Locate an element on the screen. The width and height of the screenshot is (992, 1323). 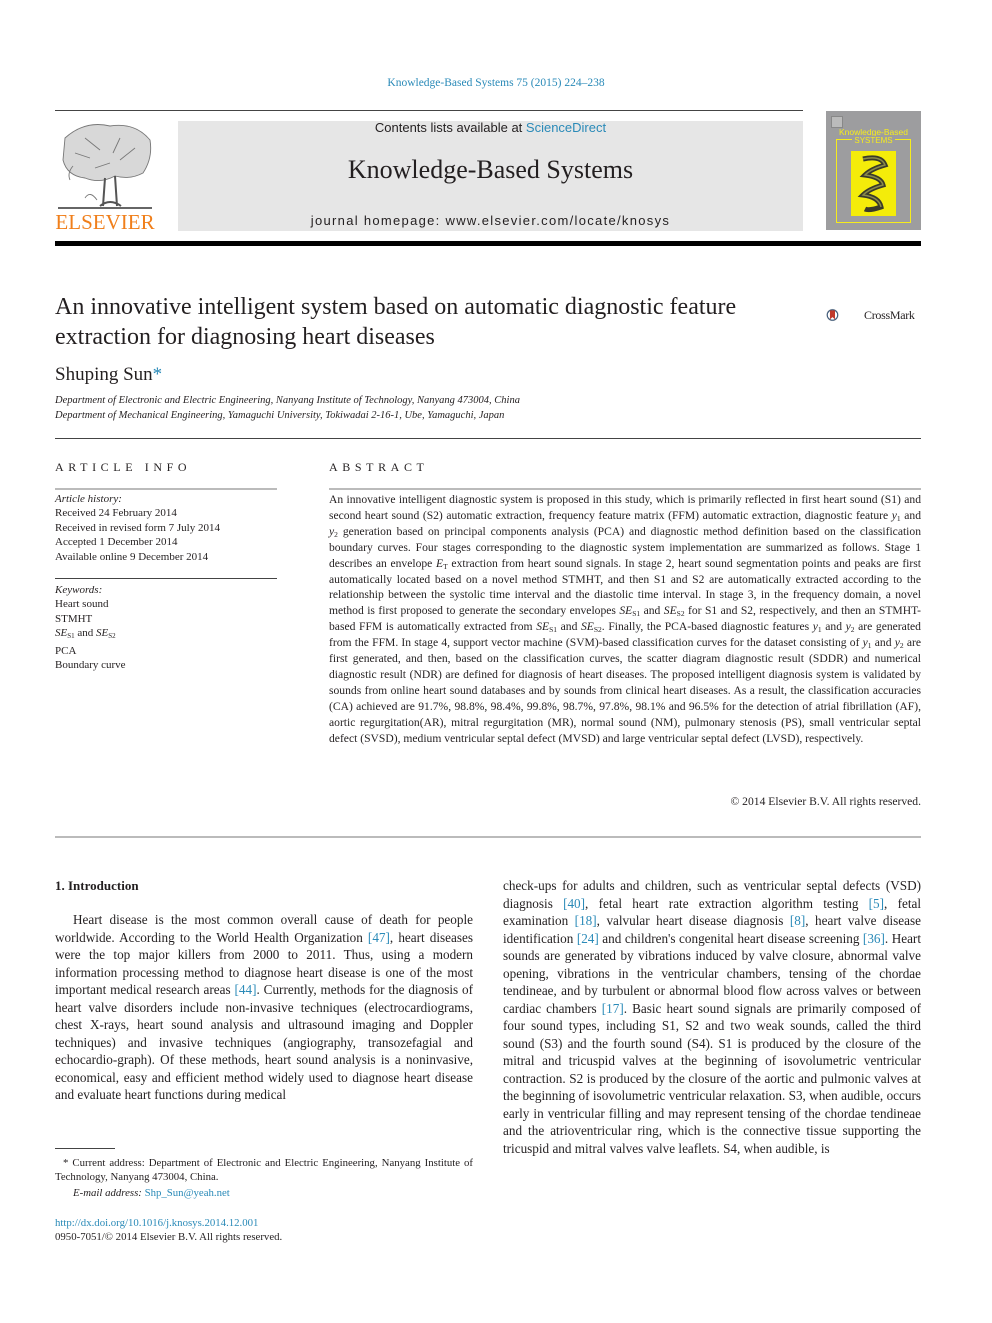
keyword-item: Heart sound is located at coordinates (82, 604).